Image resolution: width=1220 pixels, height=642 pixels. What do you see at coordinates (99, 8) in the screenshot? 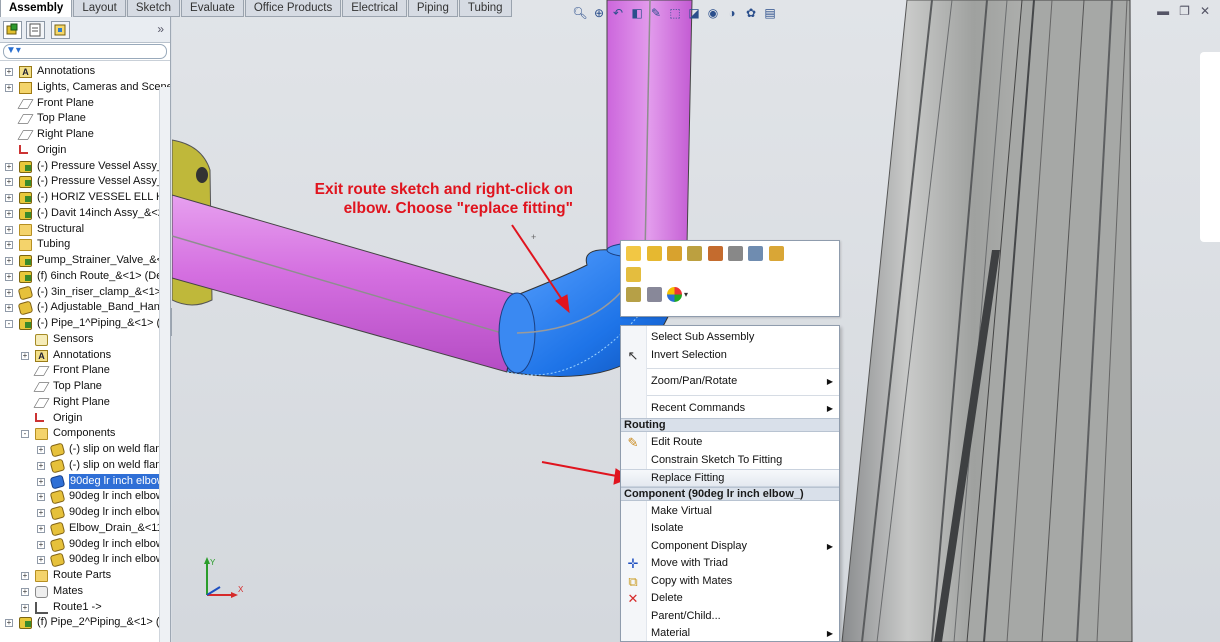
I see `tab-layout: Layout` at bounding box center [99, 8].